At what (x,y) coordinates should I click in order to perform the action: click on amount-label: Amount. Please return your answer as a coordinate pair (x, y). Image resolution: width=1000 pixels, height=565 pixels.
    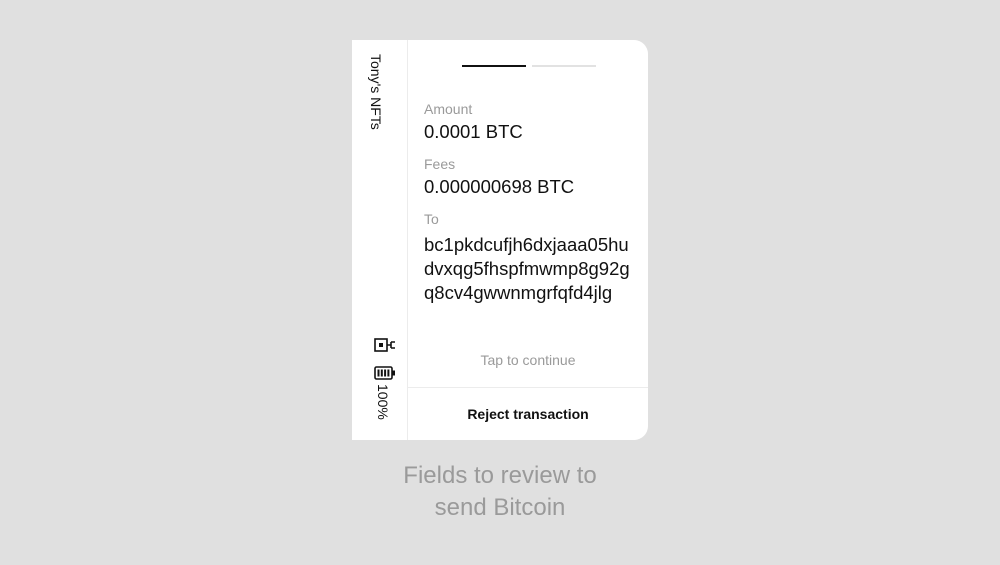
    Looking at the image, I should click on (448, 109).